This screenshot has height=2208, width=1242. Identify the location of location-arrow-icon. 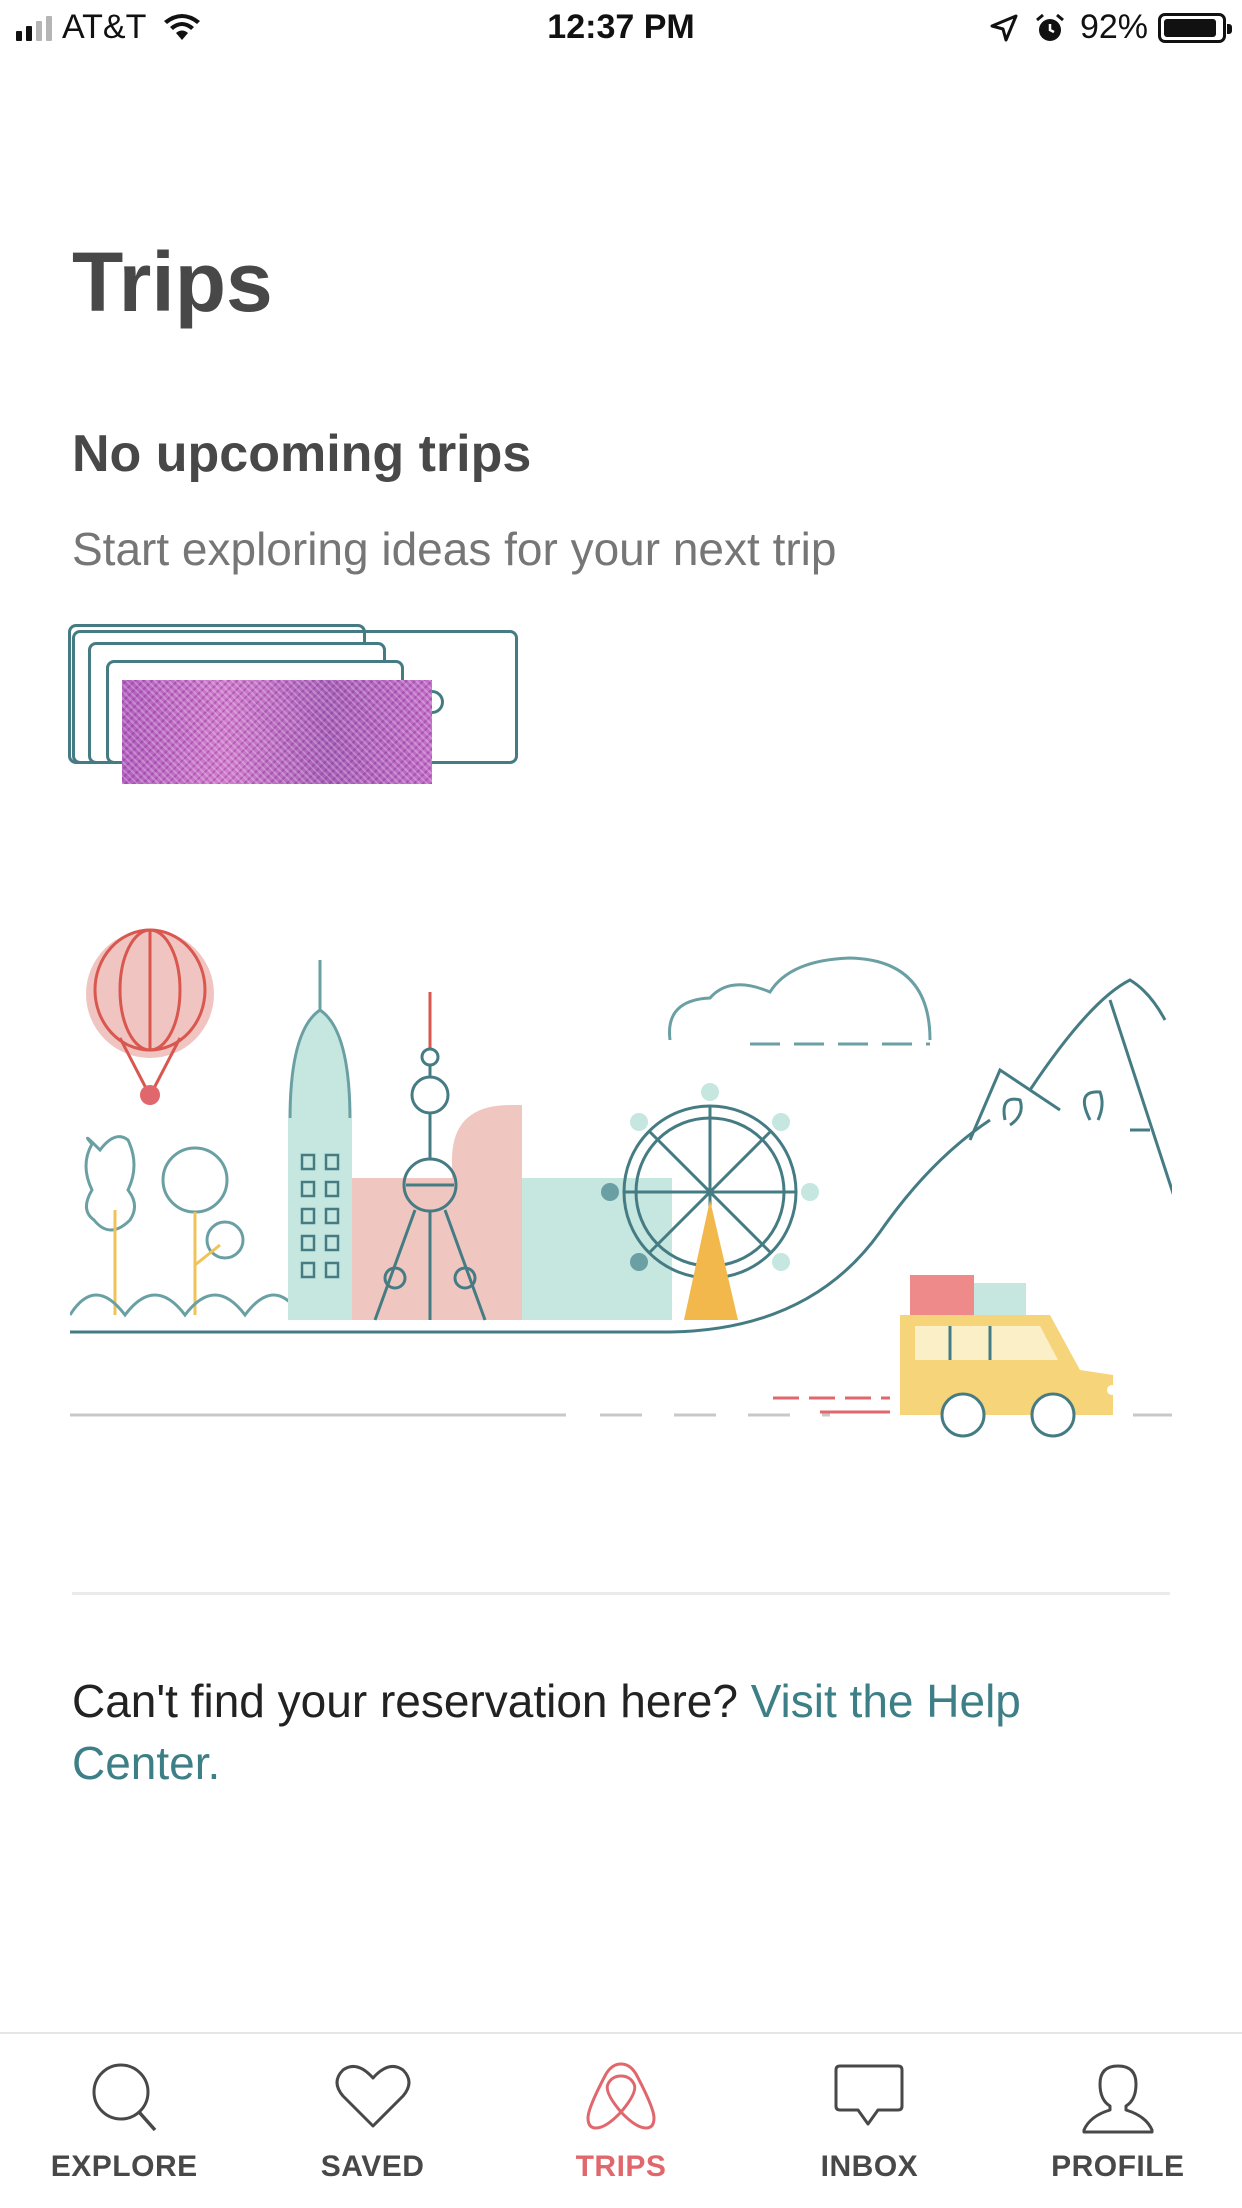
(1004, 27).